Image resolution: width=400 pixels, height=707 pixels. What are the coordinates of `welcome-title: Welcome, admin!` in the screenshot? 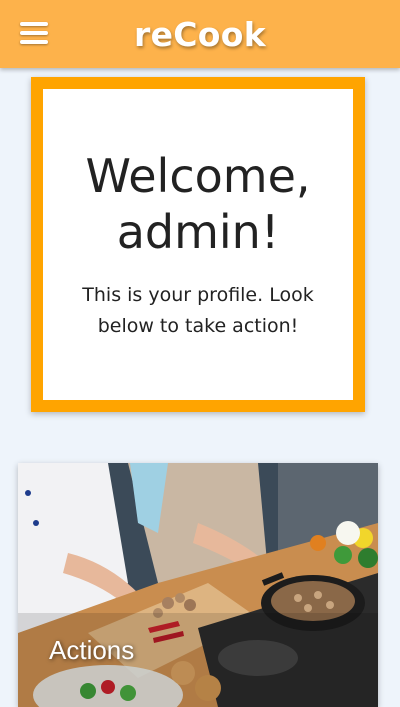 It's located at (198, 203).